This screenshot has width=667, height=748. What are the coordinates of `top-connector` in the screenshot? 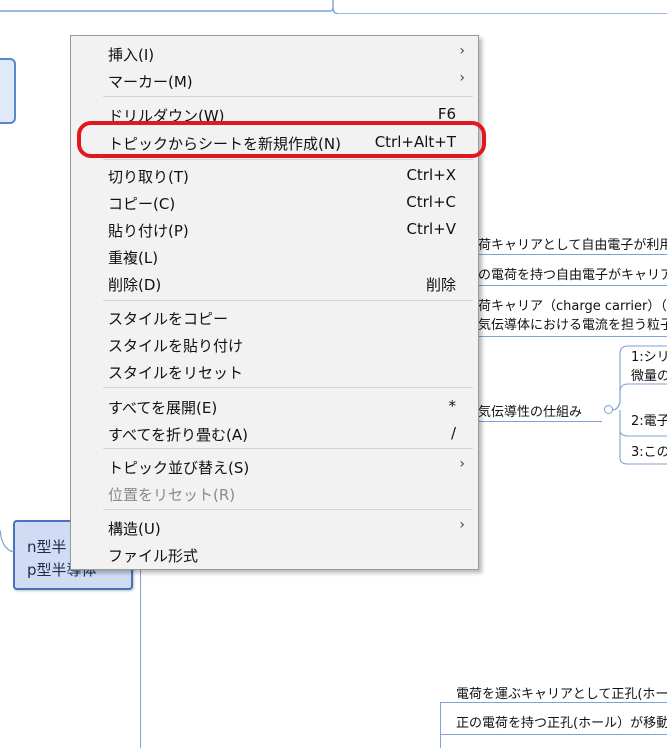 It's located at (333, 7).